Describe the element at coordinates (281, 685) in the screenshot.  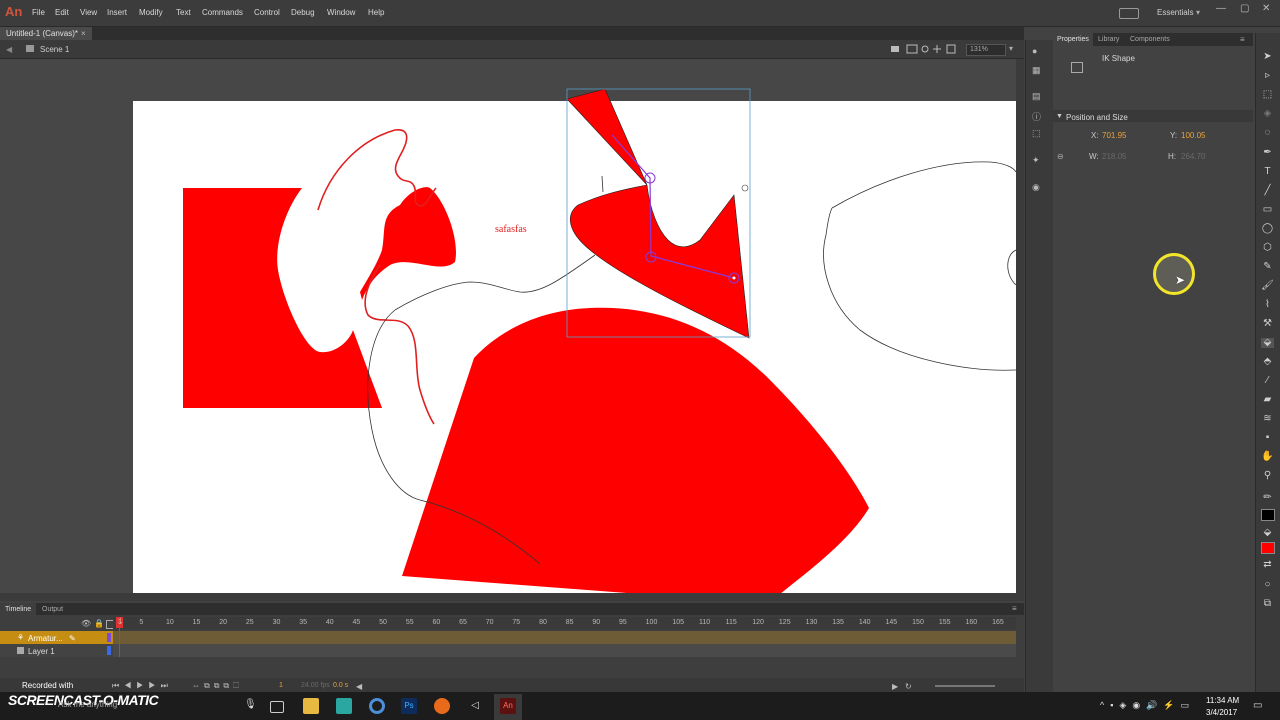
I see `current-frame-readout: 1` at that location.